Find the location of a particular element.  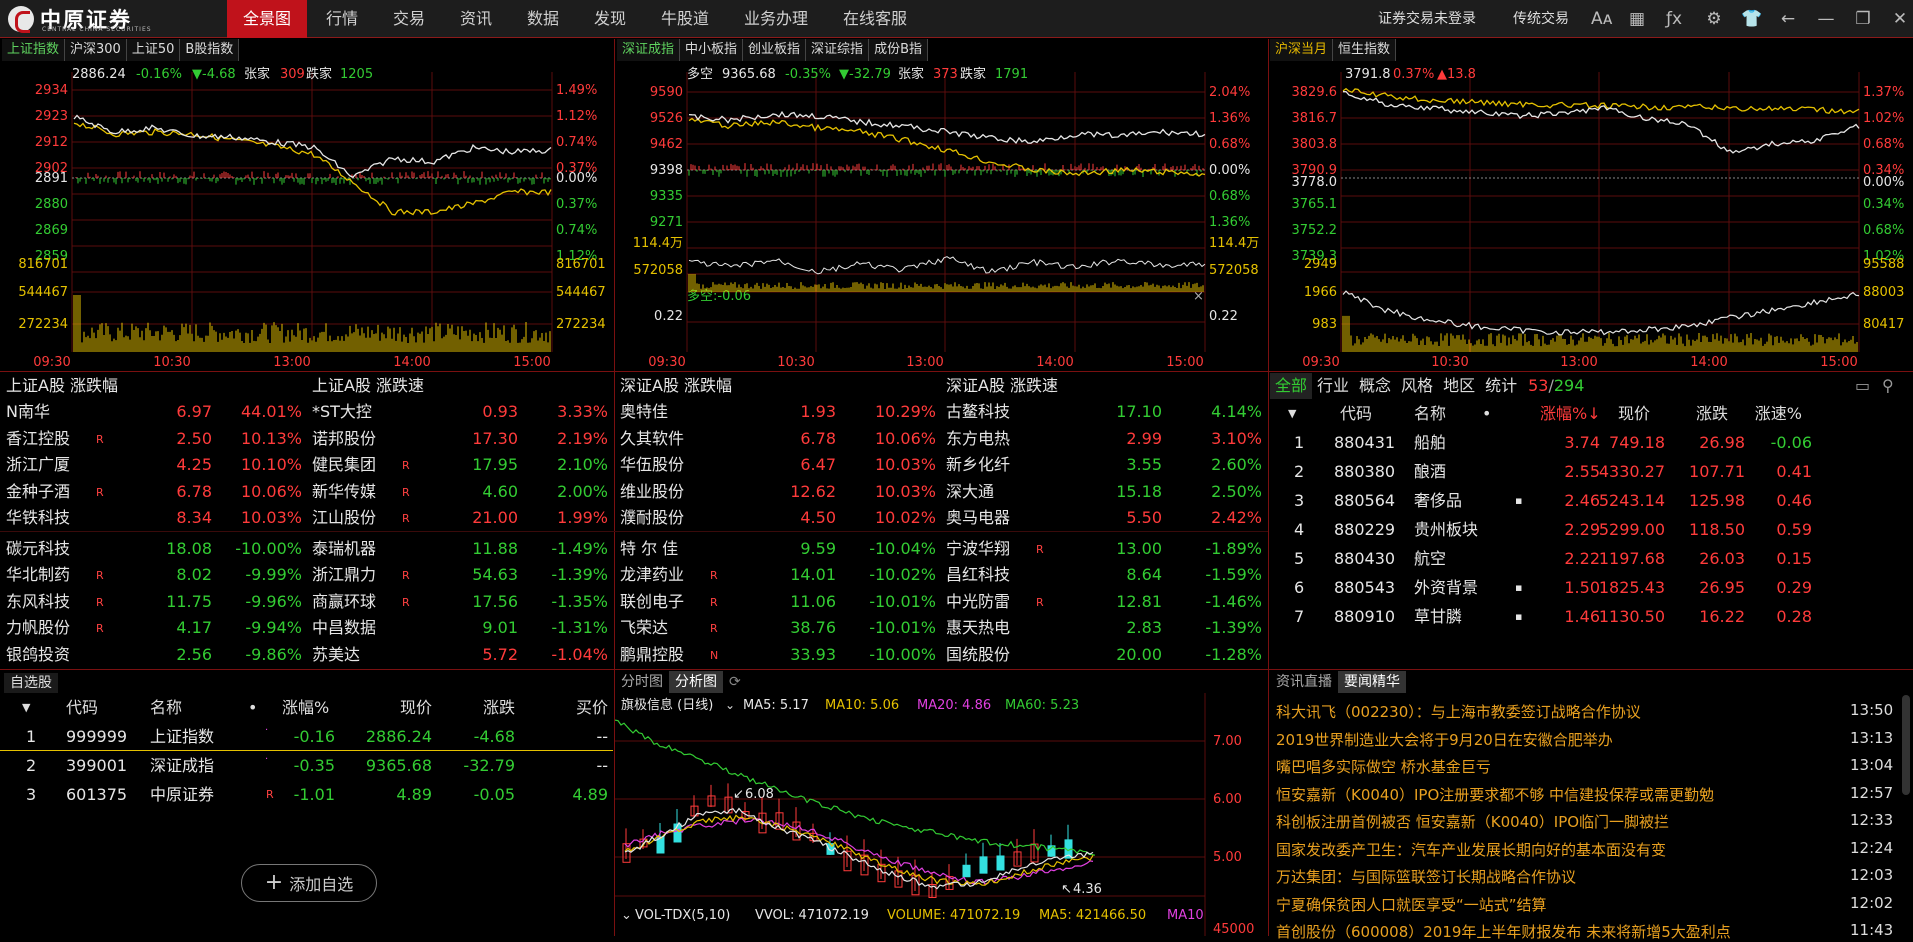

rank-row: 力帆股份 R 4.17 -9.94% is located at coordinates (154, 628).